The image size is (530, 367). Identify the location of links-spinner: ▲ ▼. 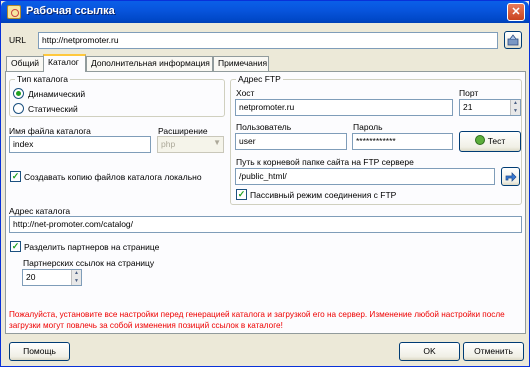
(76, 277).